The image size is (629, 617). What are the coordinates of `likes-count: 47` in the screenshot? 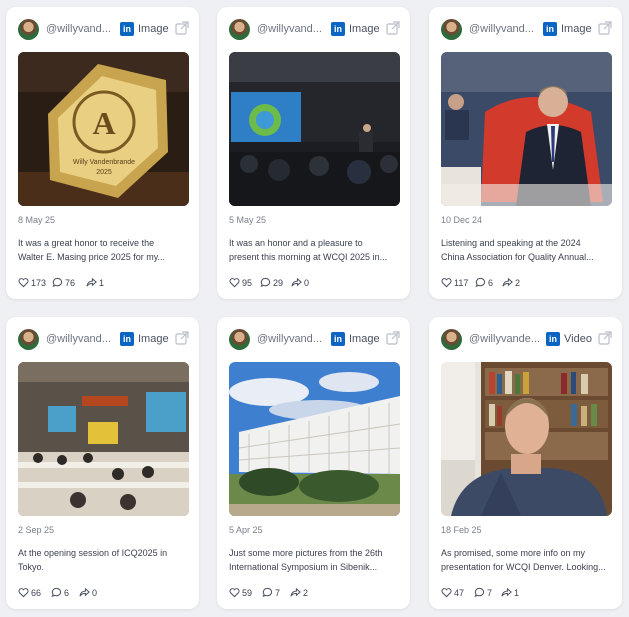 It's located at (459, 593).